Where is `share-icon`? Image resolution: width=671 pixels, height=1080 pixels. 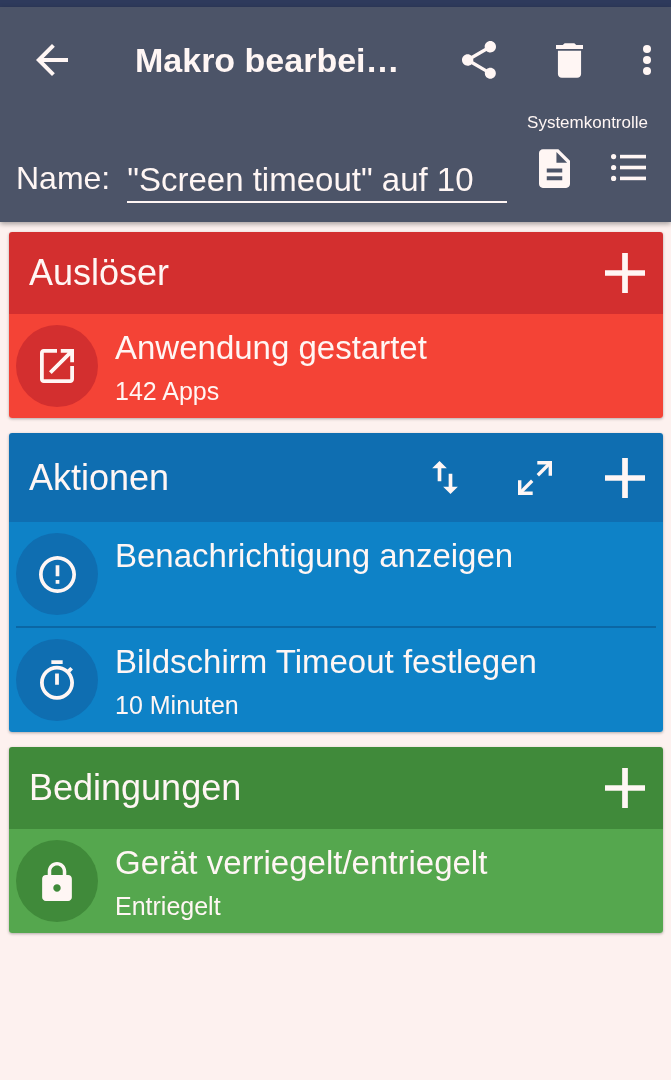 share-icon is located at coordinates (479, 60).